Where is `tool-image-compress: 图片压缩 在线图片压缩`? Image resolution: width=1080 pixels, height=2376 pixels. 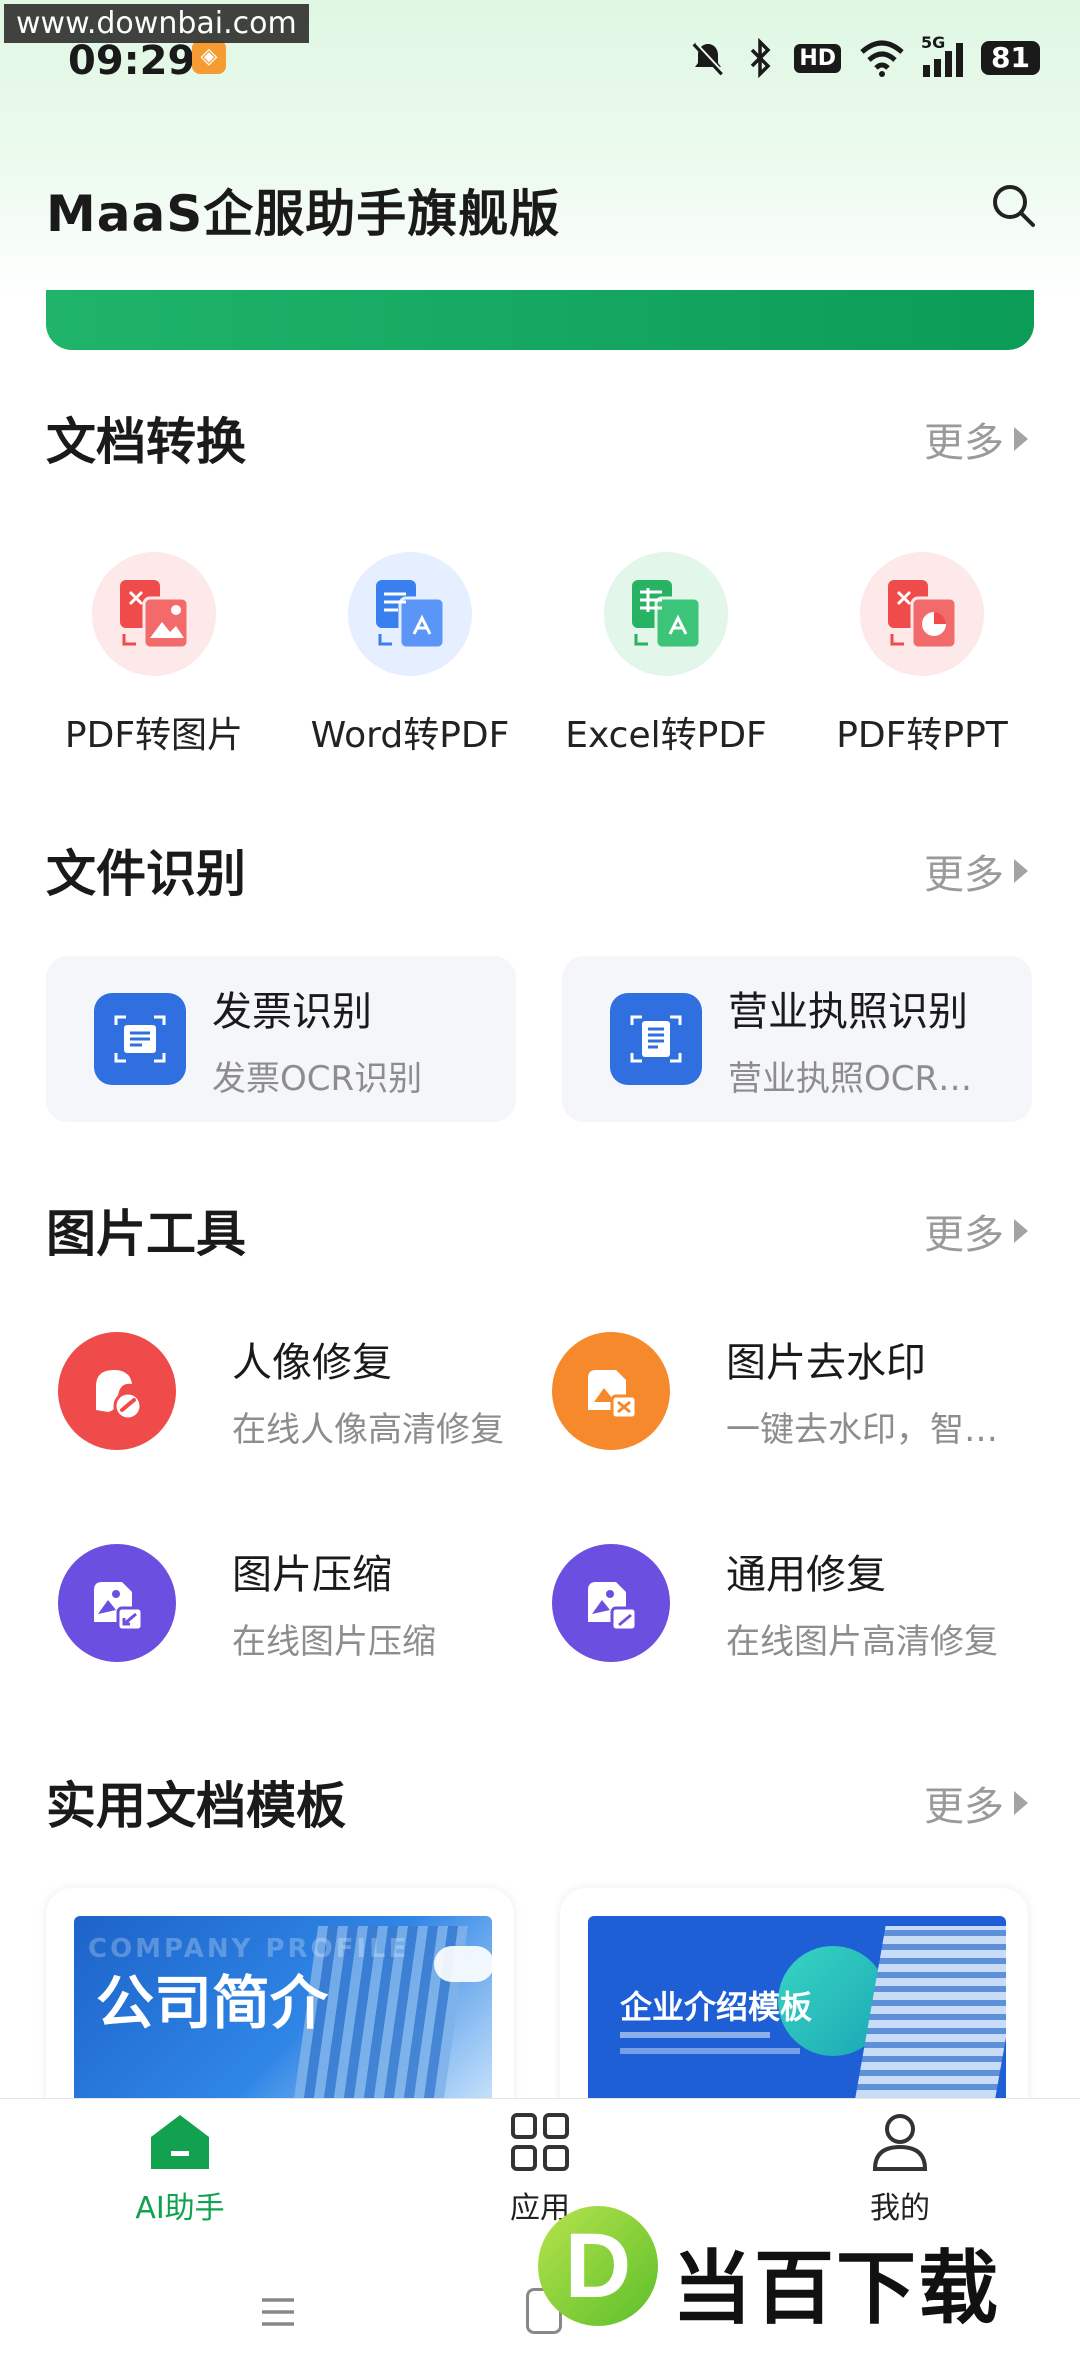
tool-image-compress: 图片压缩 在线图片压缩 is located at coordinates (298, 1602).